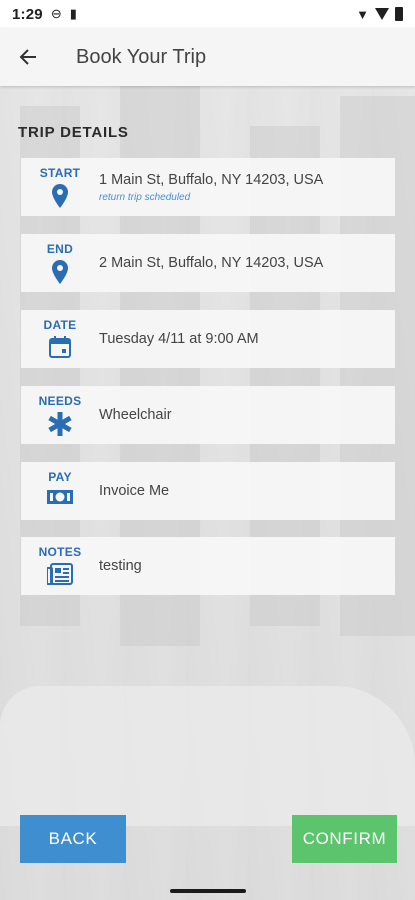  I want to click on notes-icon, so click(59, 576).